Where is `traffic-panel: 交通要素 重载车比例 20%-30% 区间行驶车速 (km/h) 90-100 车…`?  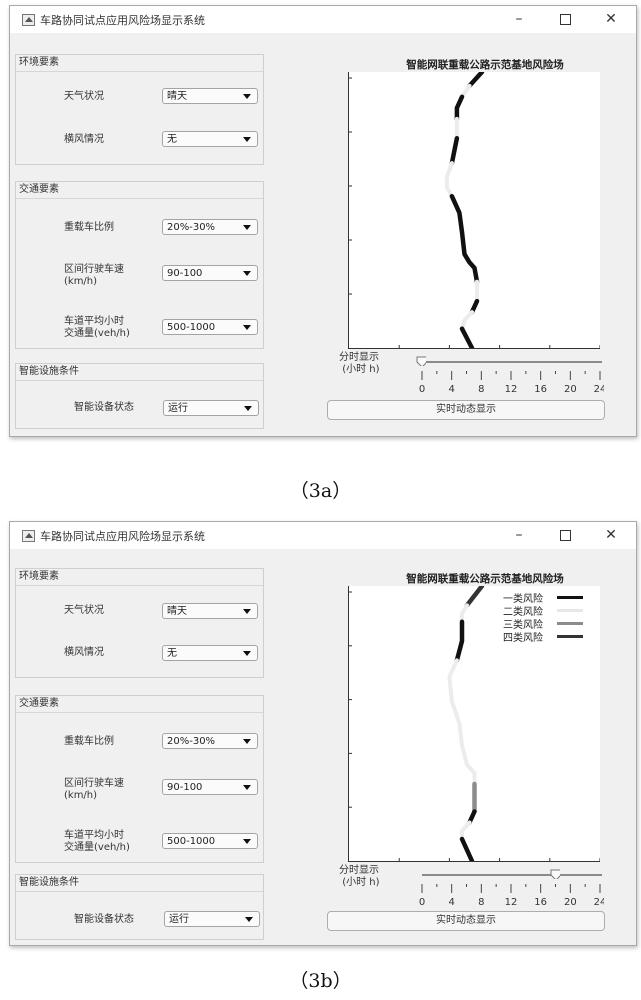 traffic-panel: 交通要素 重载车比例 20%-30% 区间行驶车速 (km/h) 90-100 车… is located at coordinates (139, 265).